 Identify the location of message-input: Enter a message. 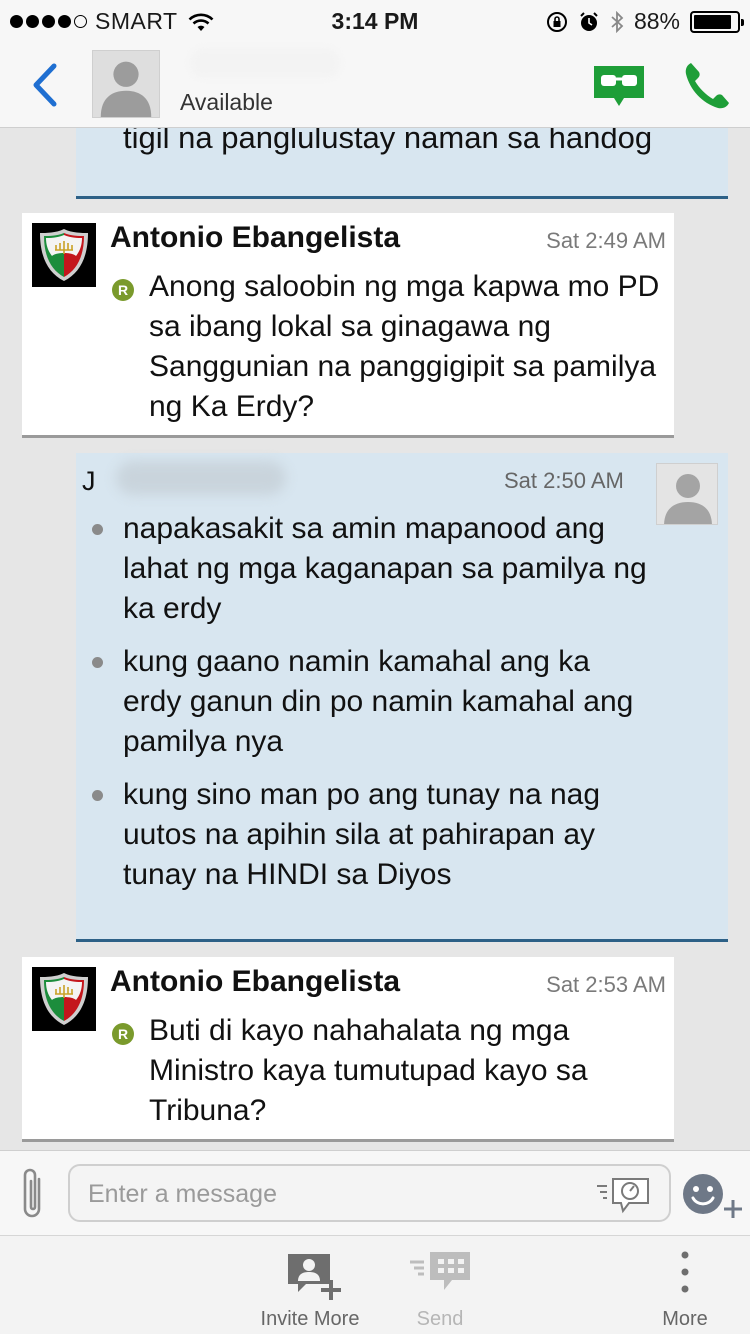
(369, 1193).